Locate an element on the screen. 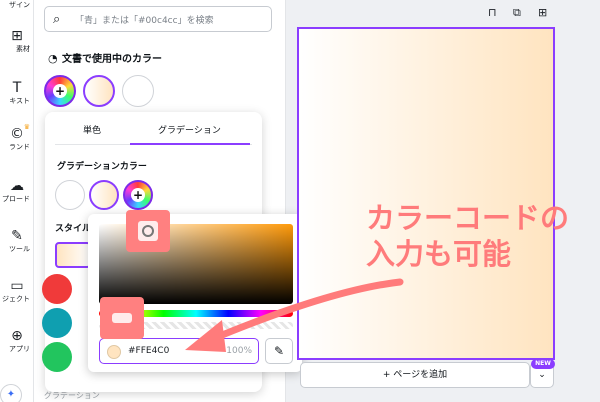  annotation-line-2: 入力も可能 is located at coordinates (439, 254).